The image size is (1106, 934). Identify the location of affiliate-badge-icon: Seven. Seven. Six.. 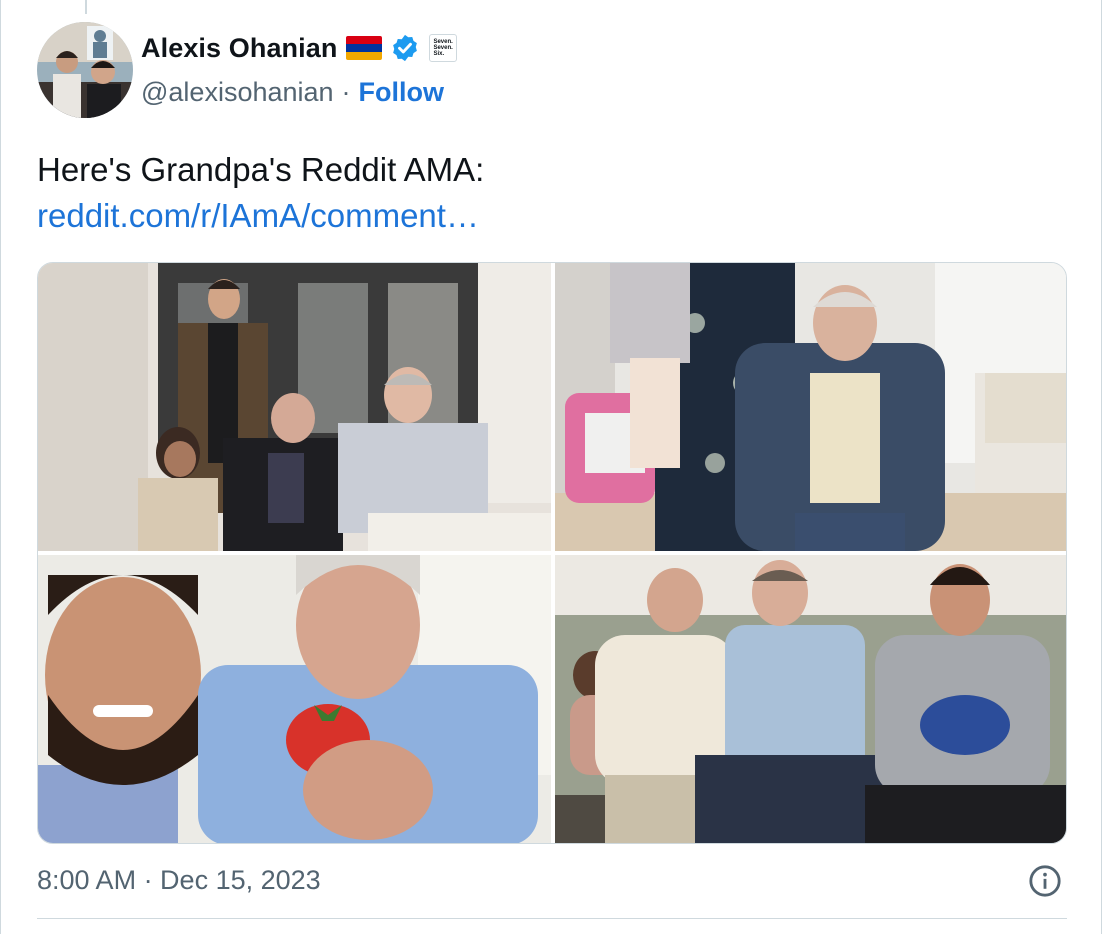
(443, 48).